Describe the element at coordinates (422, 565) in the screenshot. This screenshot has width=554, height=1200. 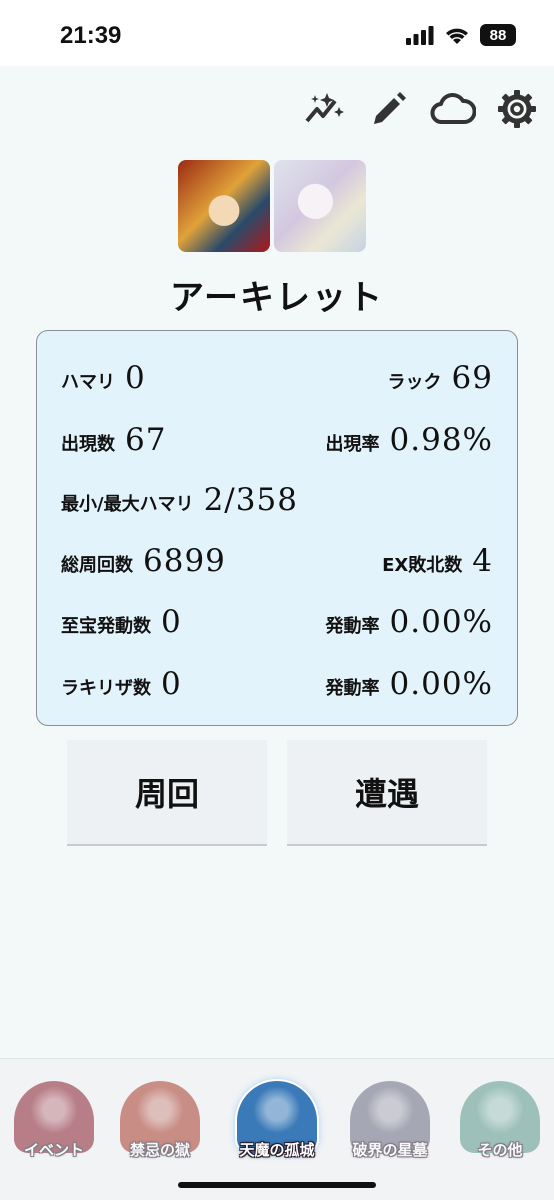
I see `ex-defeat-label: EX敗北数` at that location.